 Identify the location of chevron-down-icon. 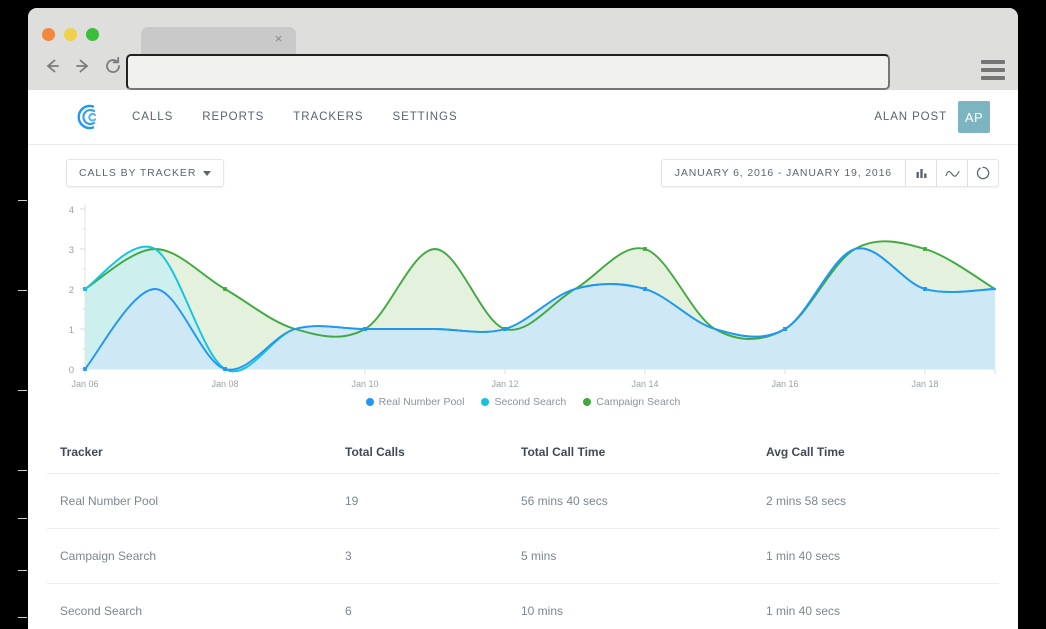
(207, 173).